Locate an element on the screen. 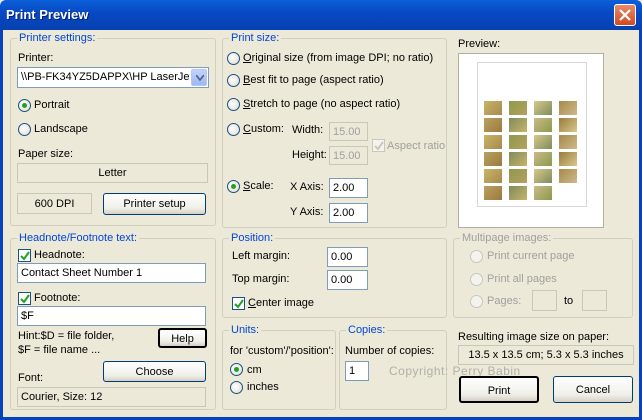 This screenshot has height=420, width=642. inches-radio is located at coordinates (236, 387).